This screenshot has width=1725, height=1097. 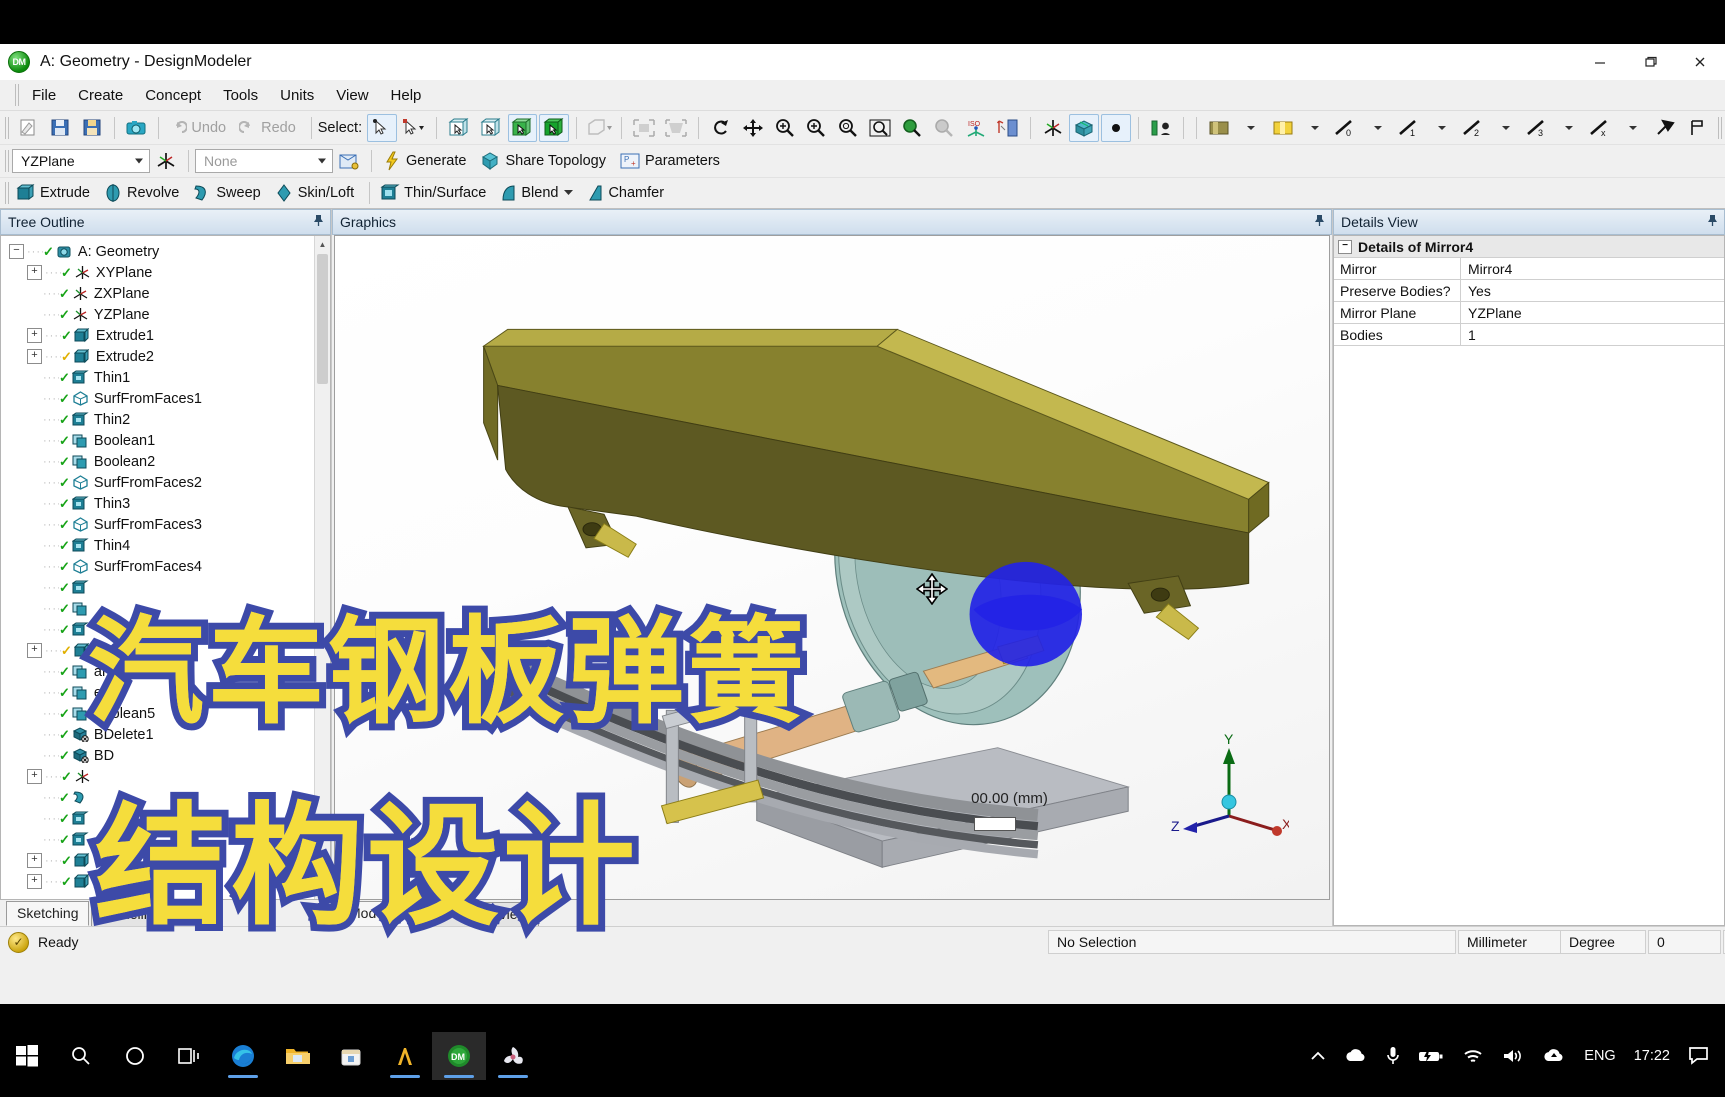 I want to click on tree-item: +····✓ XYPlane, so click(x=169, y=272).